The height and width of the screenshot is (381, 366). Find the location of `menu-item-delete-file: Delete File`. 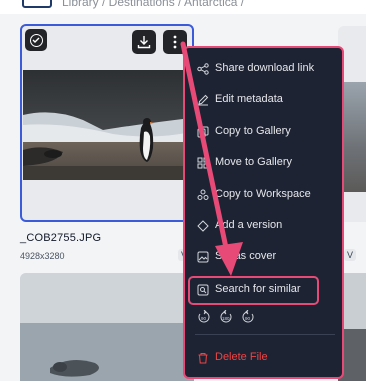

menu-item-delete-file: Delete File is located at coordinates (263, 358).